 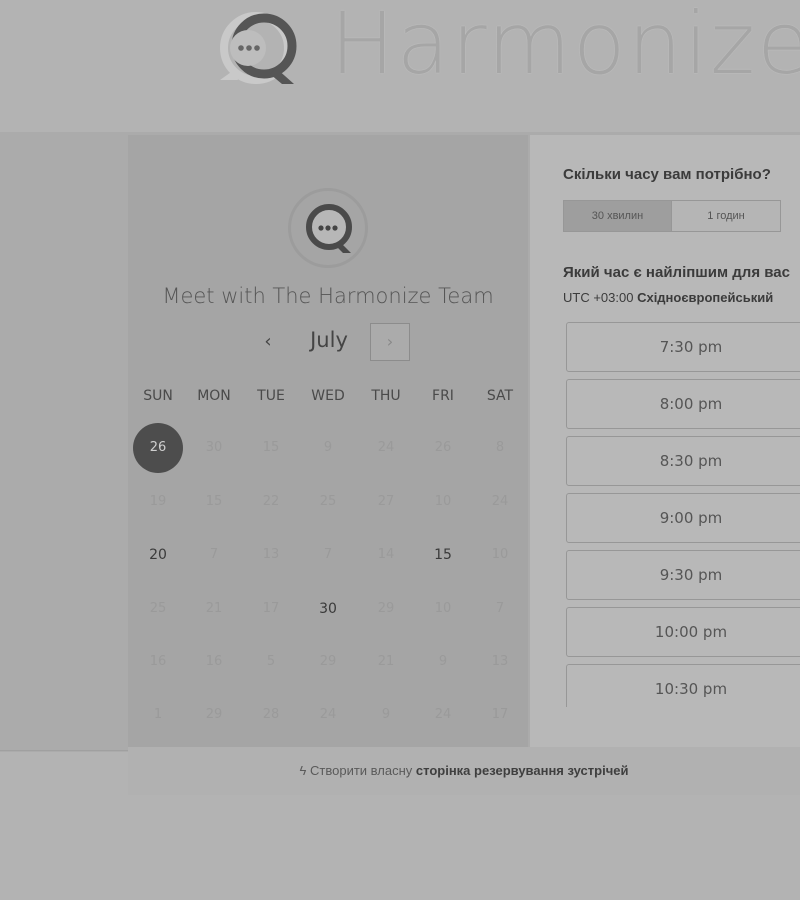 What do you see at coordinates (500, 396) in the screenshot?
I see `weekday-label: SAT` at bounding box center [500, 396].